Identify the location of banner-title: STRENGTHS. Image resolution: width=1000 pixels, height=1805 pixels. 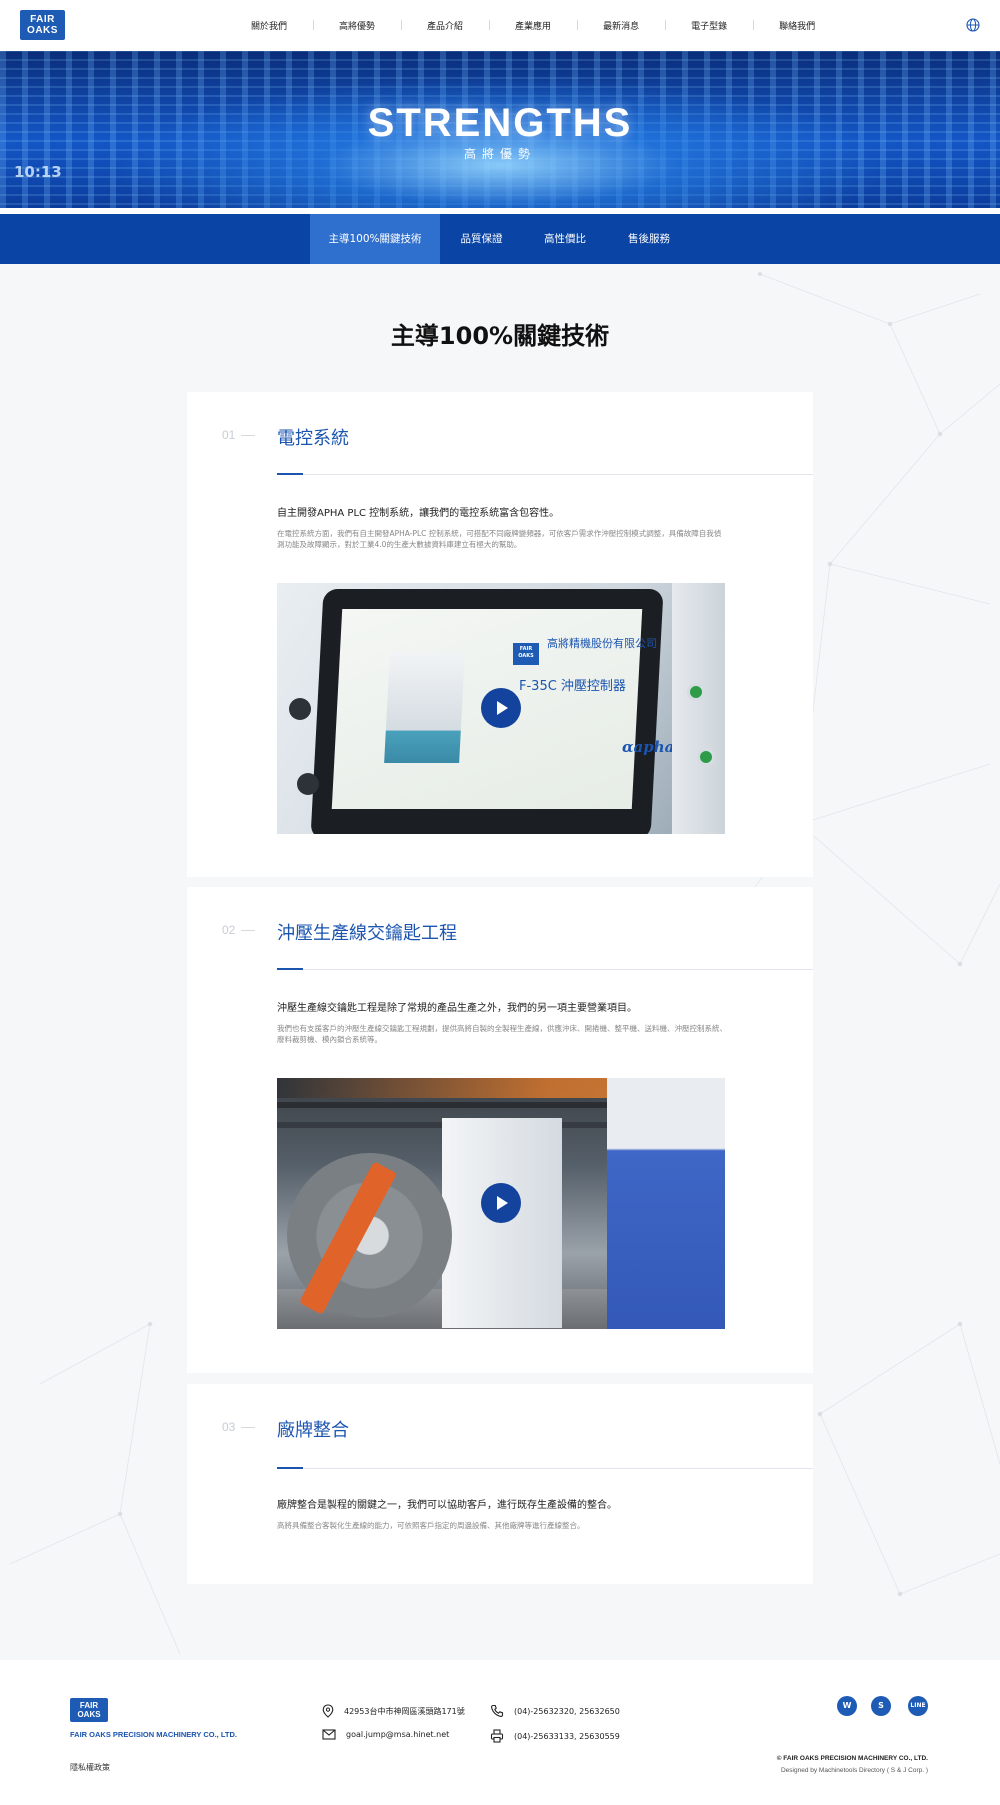
(500, 123).